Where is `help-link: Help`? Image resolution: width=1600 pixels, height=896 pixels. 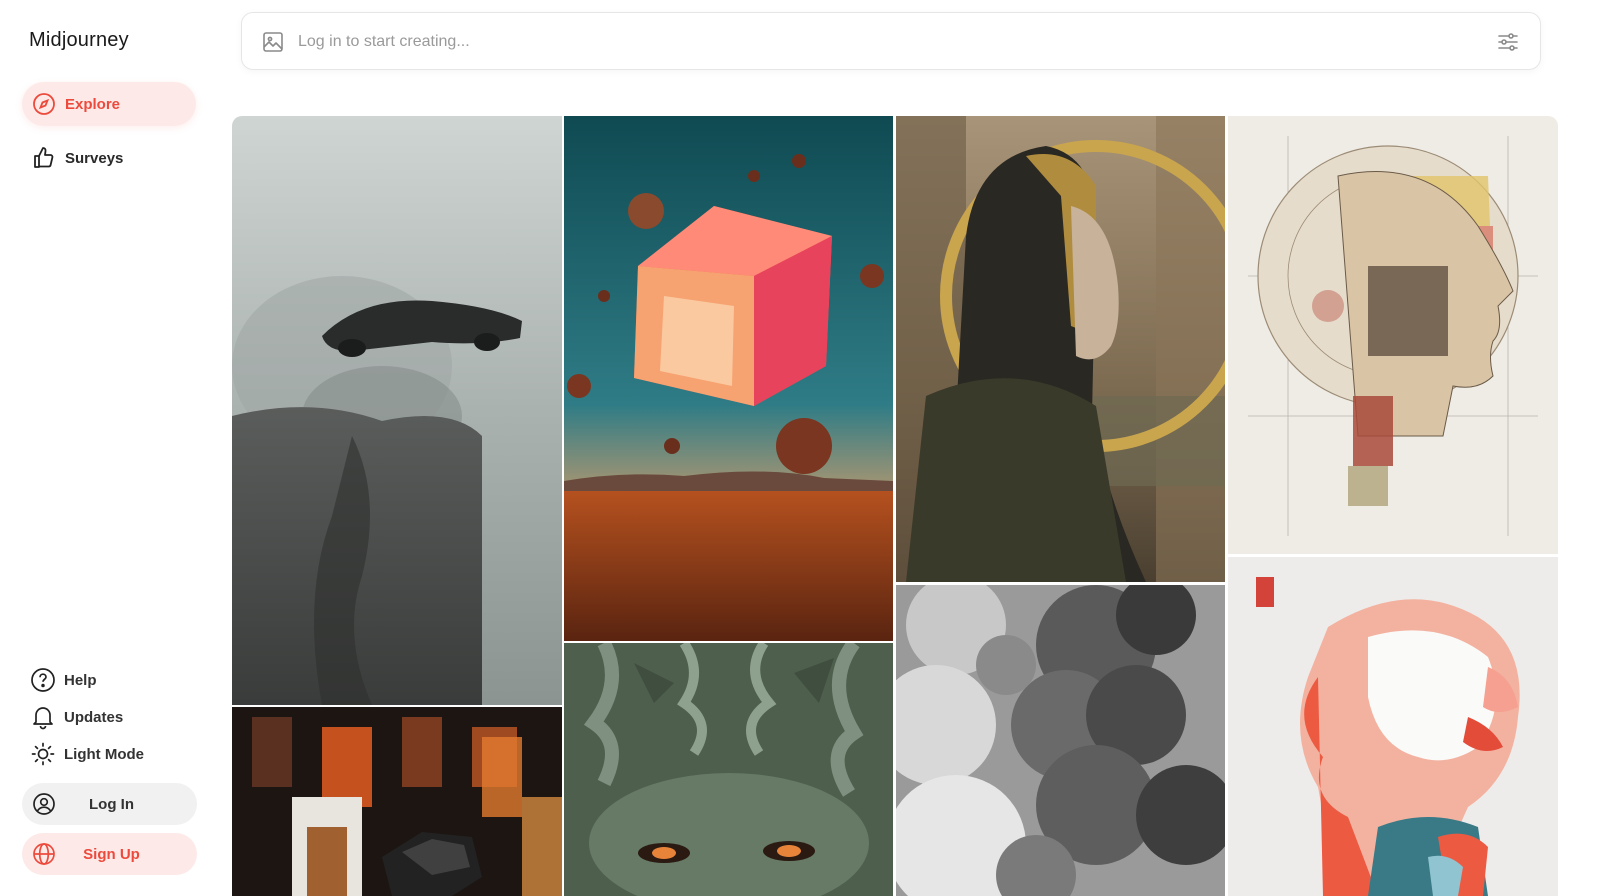 help-link: Help is located at coordinates (109, 680).